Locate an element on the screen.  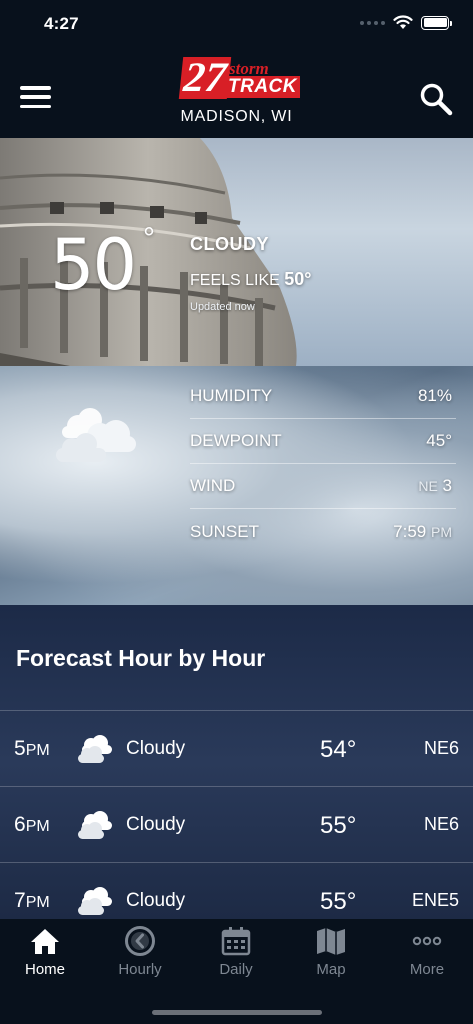
hour-time: 5PM is located at coordinates (32, 749).